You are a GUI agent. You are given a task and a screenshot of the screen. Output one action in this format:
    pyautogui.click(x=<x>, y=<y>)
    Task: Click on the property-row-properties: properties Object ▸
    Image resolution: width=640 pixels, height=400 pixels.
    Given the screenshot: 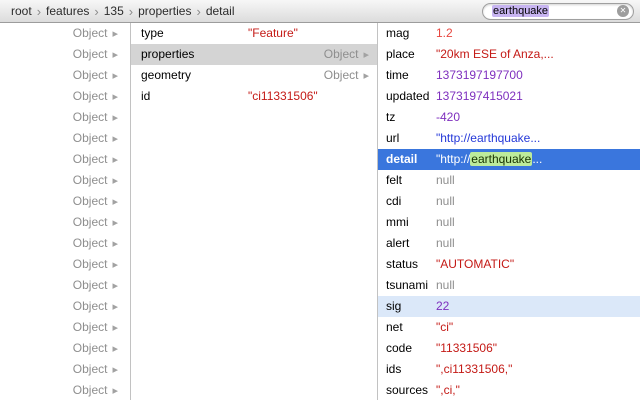 What is the action you would take?
    pyautogui.click(x=254, y=54)
    